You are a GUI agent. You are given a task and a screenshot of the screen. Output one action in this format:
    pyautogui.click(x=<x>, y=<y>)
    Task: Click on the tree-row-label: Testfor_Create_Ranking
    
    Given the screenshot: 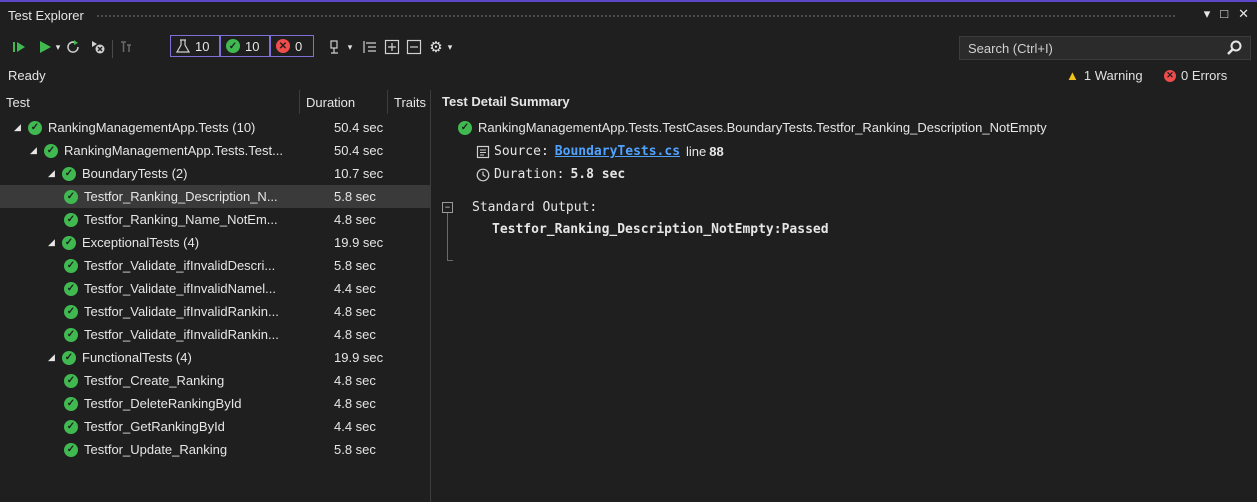 What is the action you would take?
    pyautogui.click(x=154, y=380)
    